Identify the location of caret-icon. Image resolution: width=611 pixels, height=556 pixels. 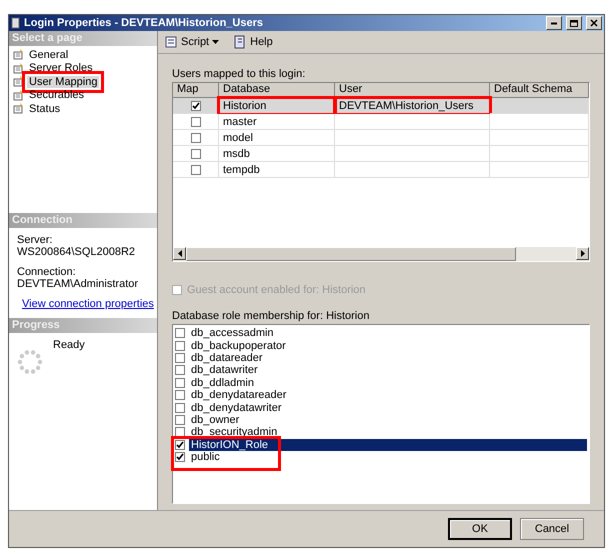
(216, 42).